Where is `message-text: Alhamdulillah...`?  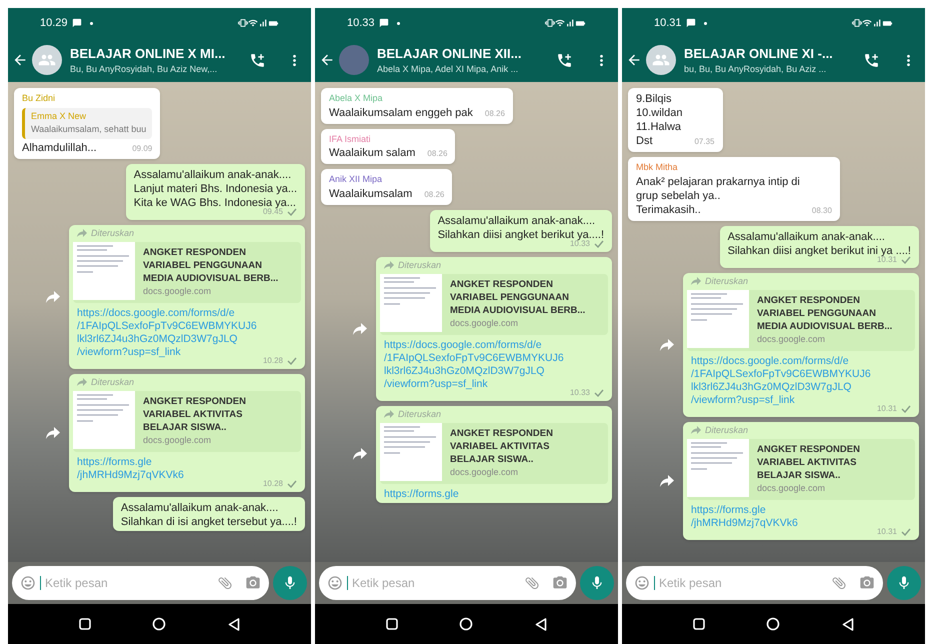 message-text: Alhamdulillah... is located at coordinates (59, 147).